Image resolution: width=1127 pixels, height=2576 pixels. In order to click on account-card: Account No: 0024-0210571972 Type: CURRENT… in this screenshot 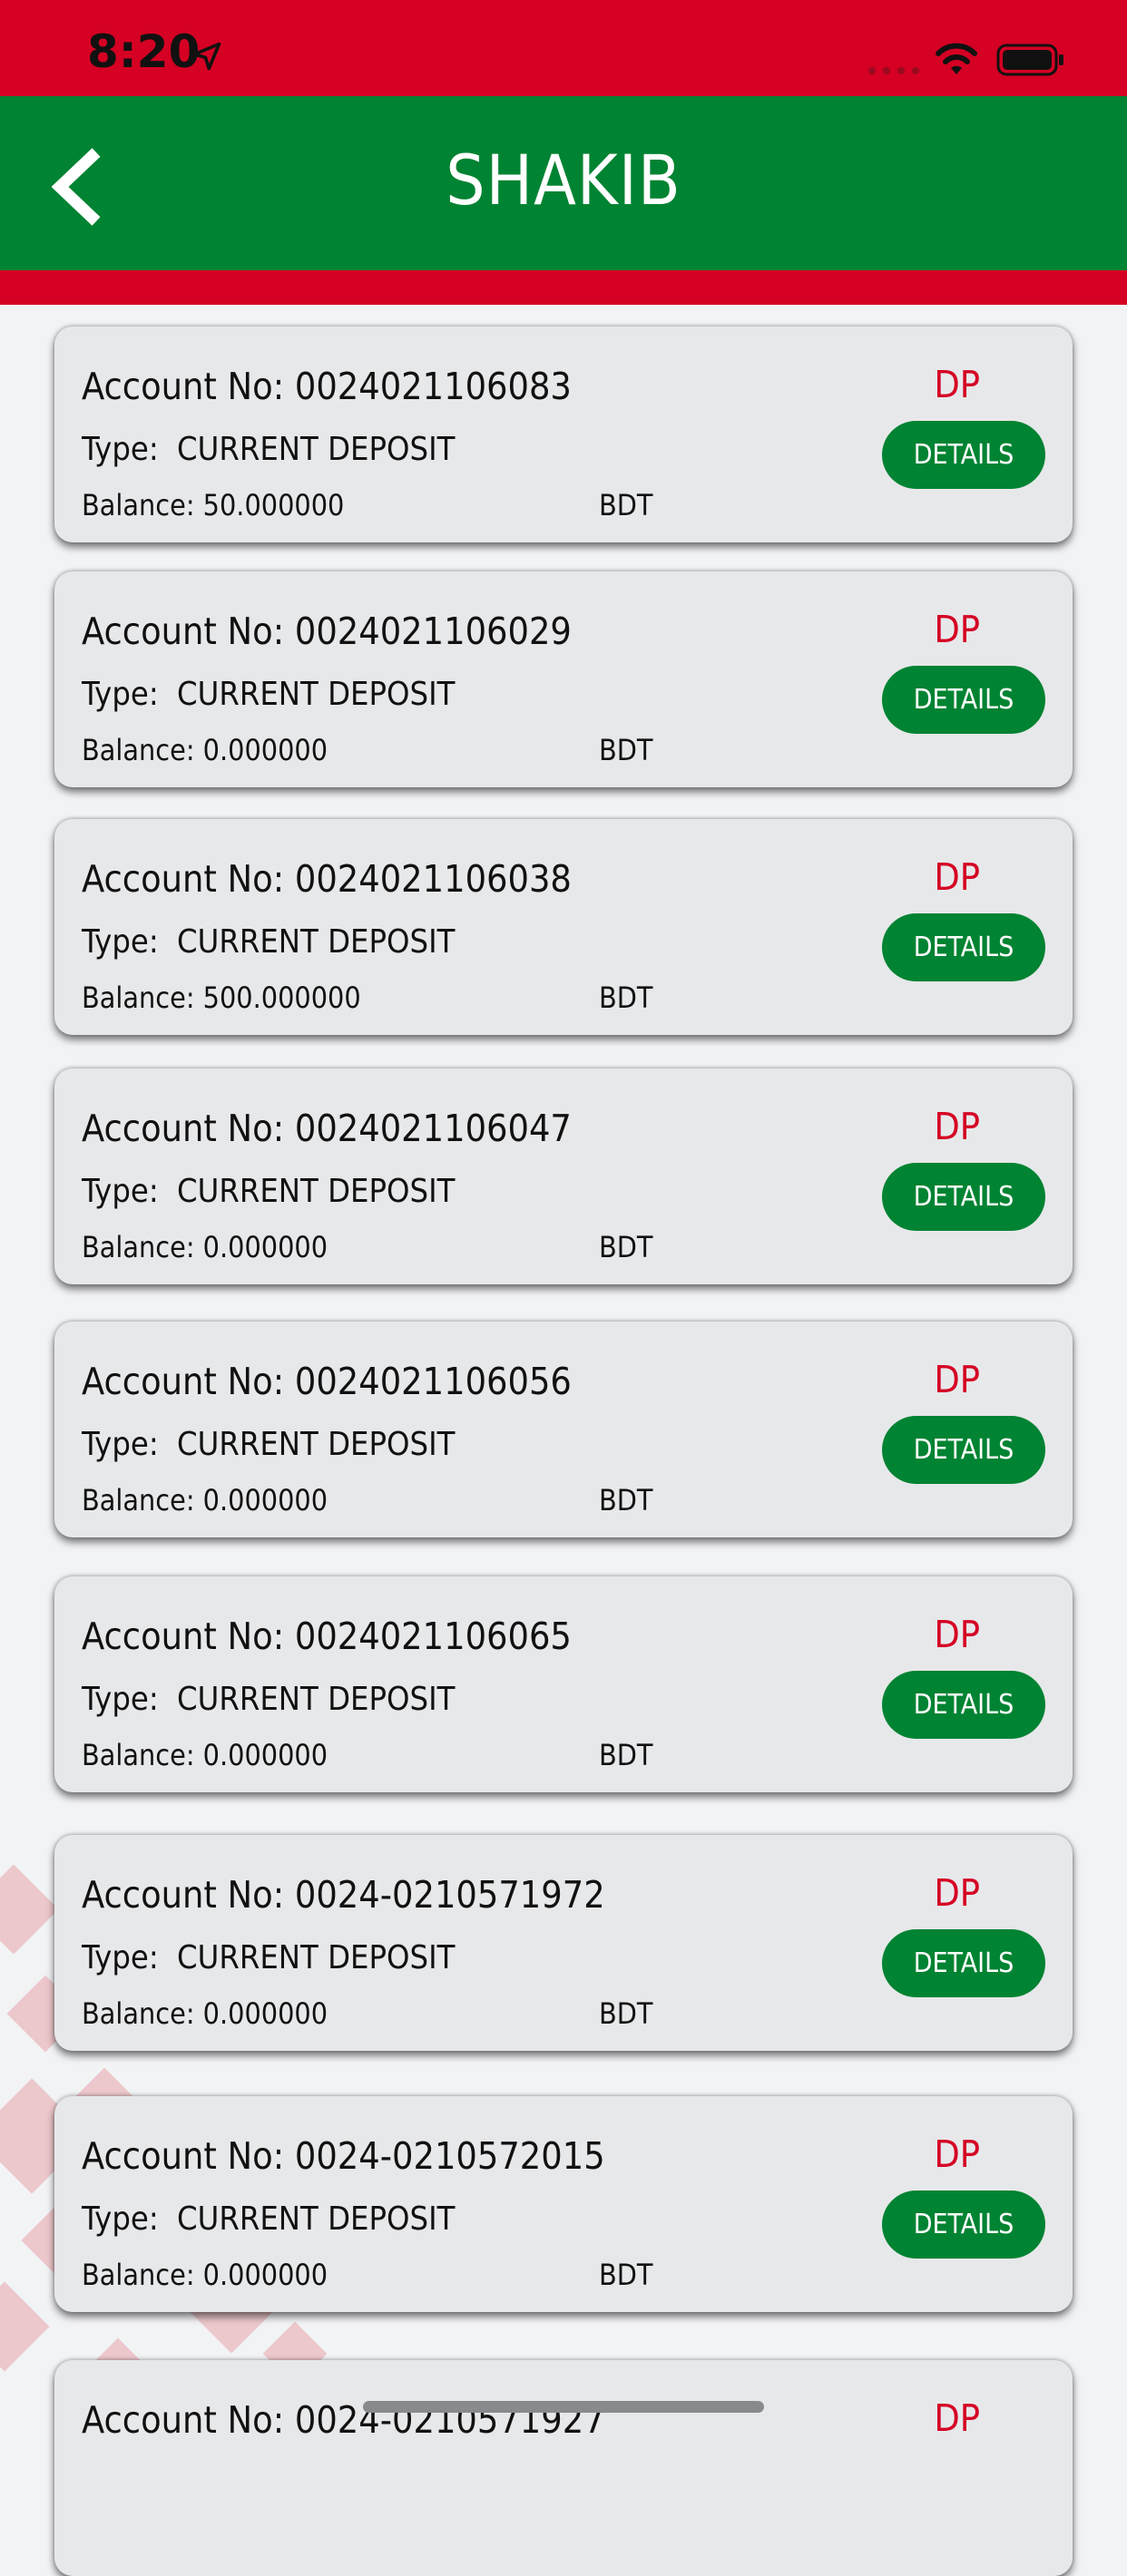, I will do `click(563, 1943)`.